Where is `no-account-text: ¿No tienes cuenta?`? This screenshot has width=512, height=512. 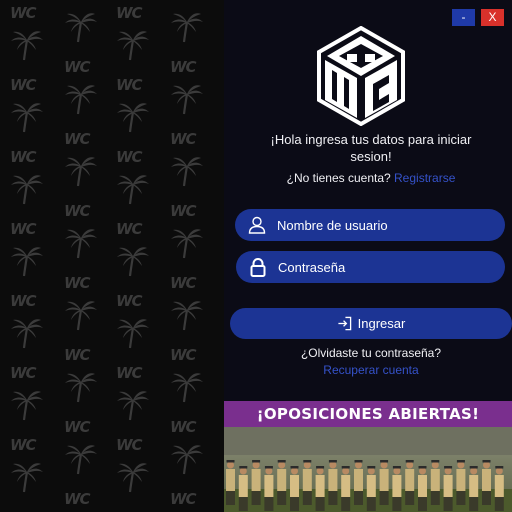 no-account-text: ¿No tienes cuenta? is located at coordinates (338, 178).